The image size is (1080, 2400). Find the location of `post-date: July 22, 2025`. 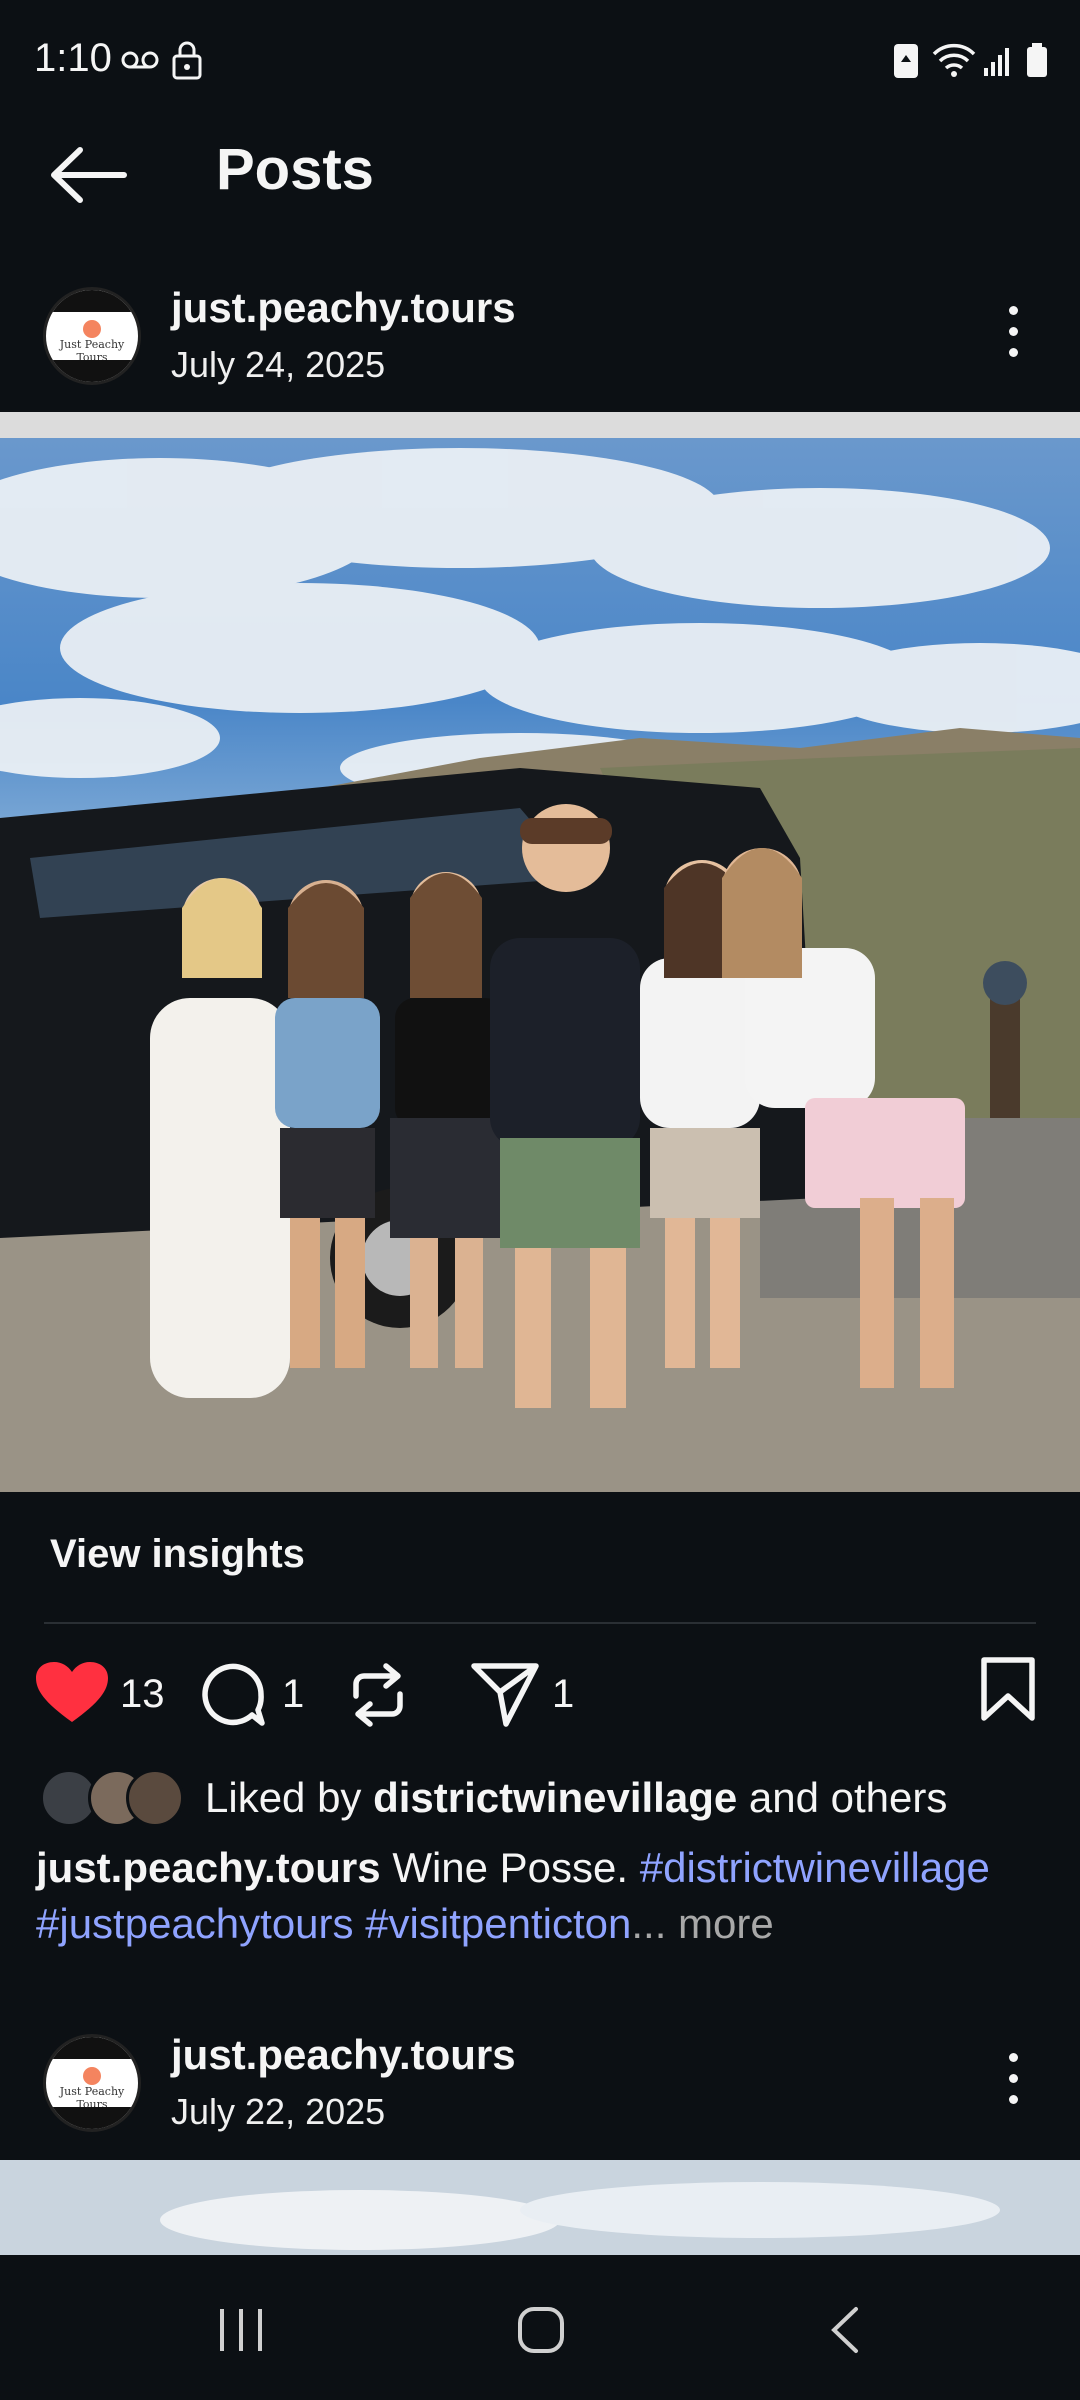

post-date: July 22, 2025 is located at coordinates (278, 2111).